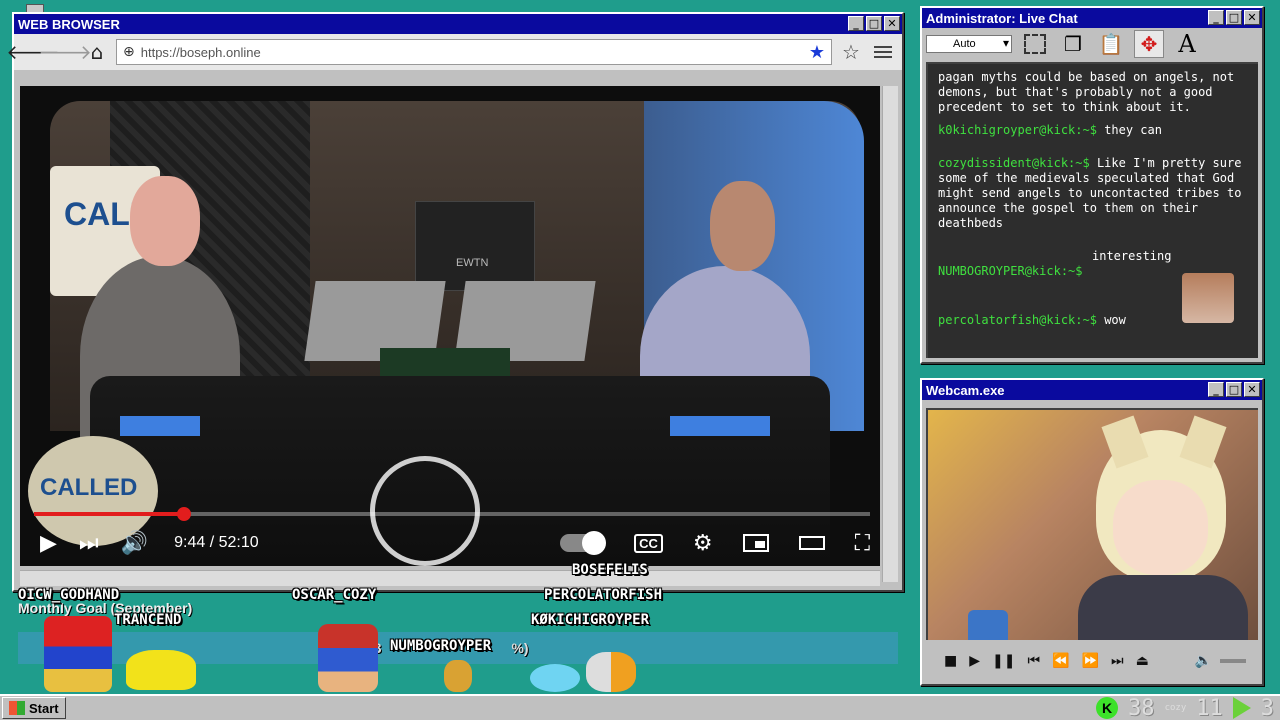 The image size is (1280, 720). What do you see at coordinates (165, 221) in the screenshot?
I see `video-host-left-head` at bounding box center [165, 221].